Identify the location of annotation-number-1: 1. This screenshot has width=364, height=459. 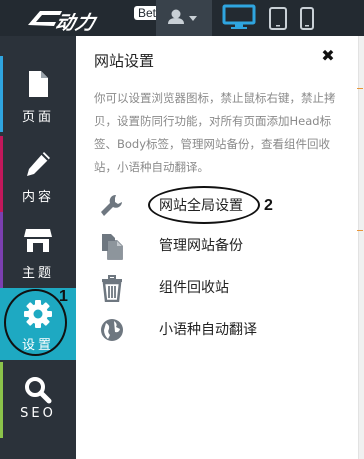
(63, 296).